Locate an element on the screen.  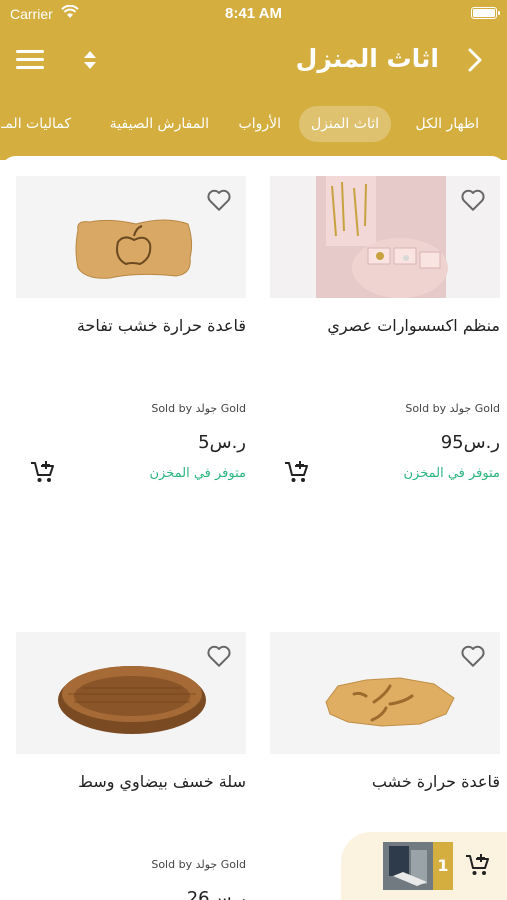
clock: 8:41 AM is located at coordinates (253, 13).